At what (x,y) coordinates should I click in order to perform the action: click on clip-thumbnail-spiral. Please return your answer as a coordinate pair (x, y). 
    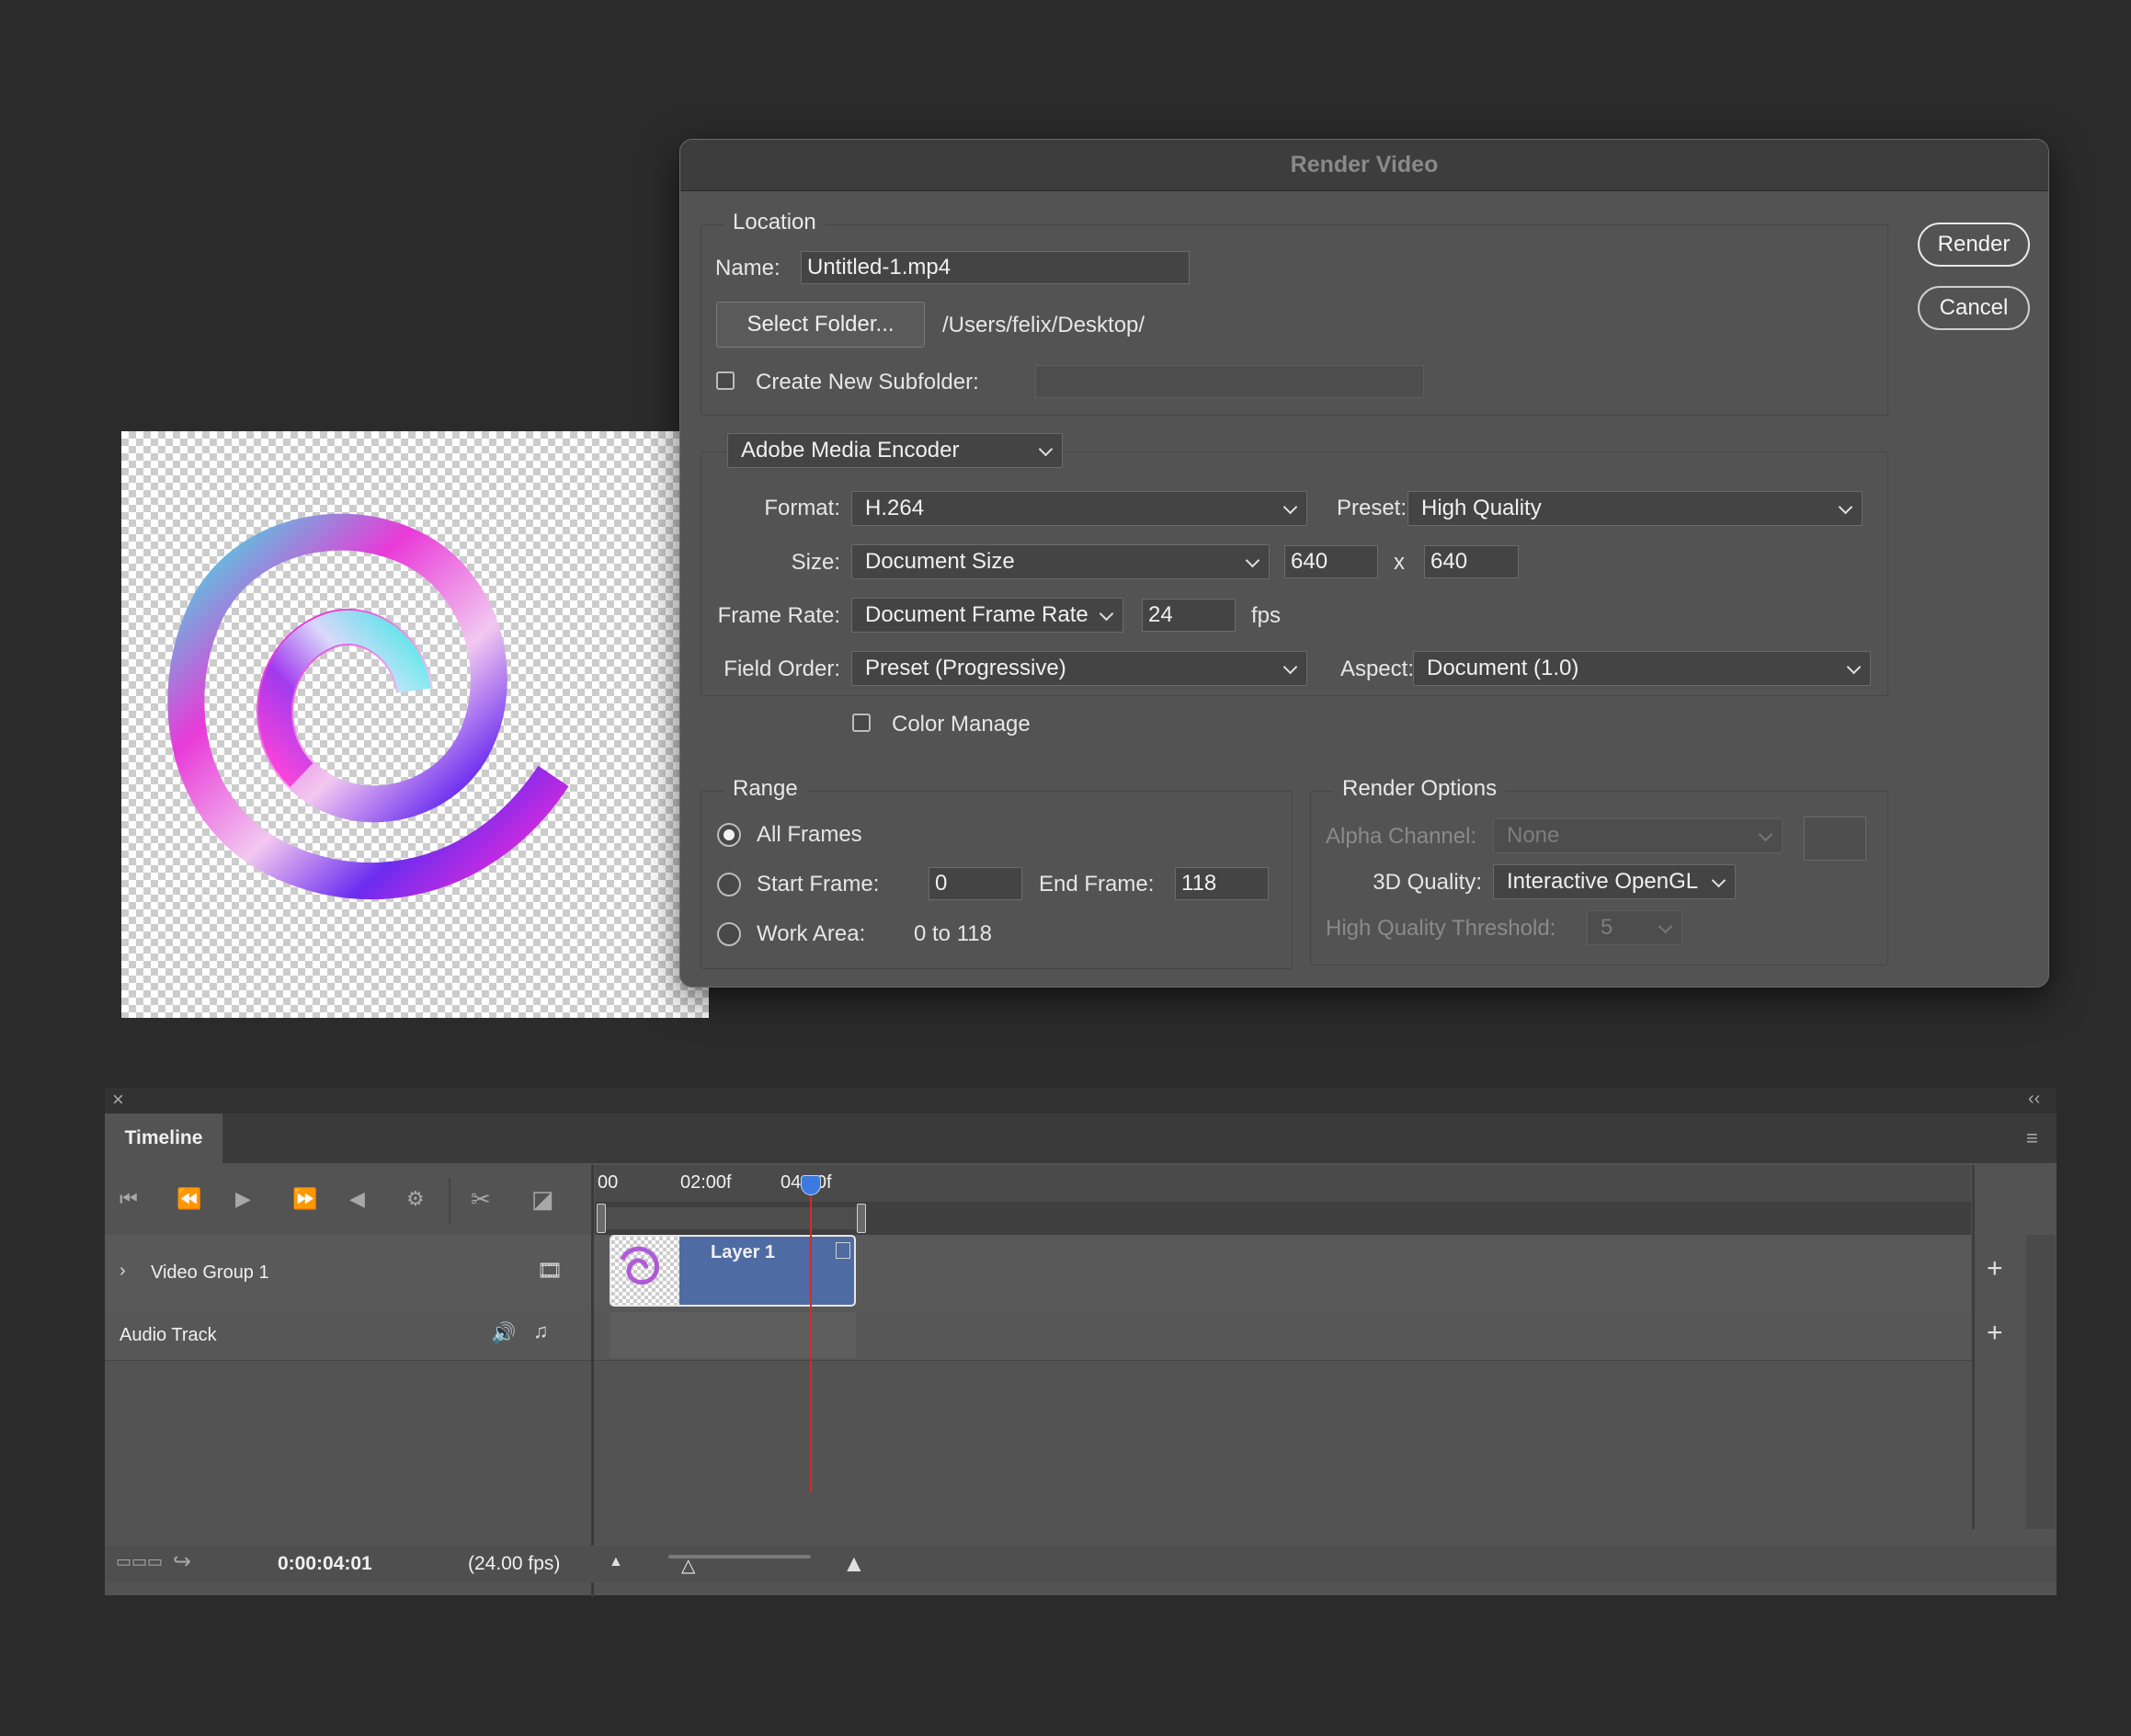
    Looking at the image, I should click on (640, 1265).